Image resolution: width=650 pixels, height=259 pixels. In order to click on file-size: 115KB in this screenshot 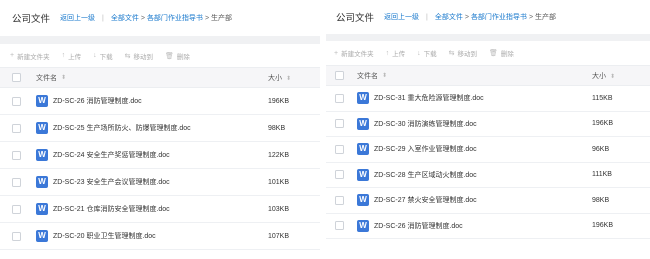, I will do `click(602, 98)`.